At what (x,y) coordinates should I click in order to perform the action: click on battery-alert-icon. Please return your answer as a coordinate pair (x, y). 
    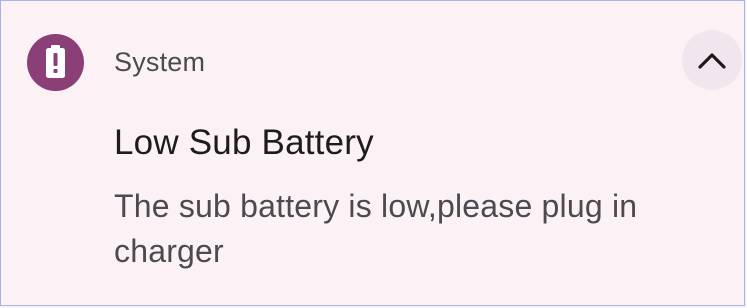
    Looking at the image, I should click on (55, 62).